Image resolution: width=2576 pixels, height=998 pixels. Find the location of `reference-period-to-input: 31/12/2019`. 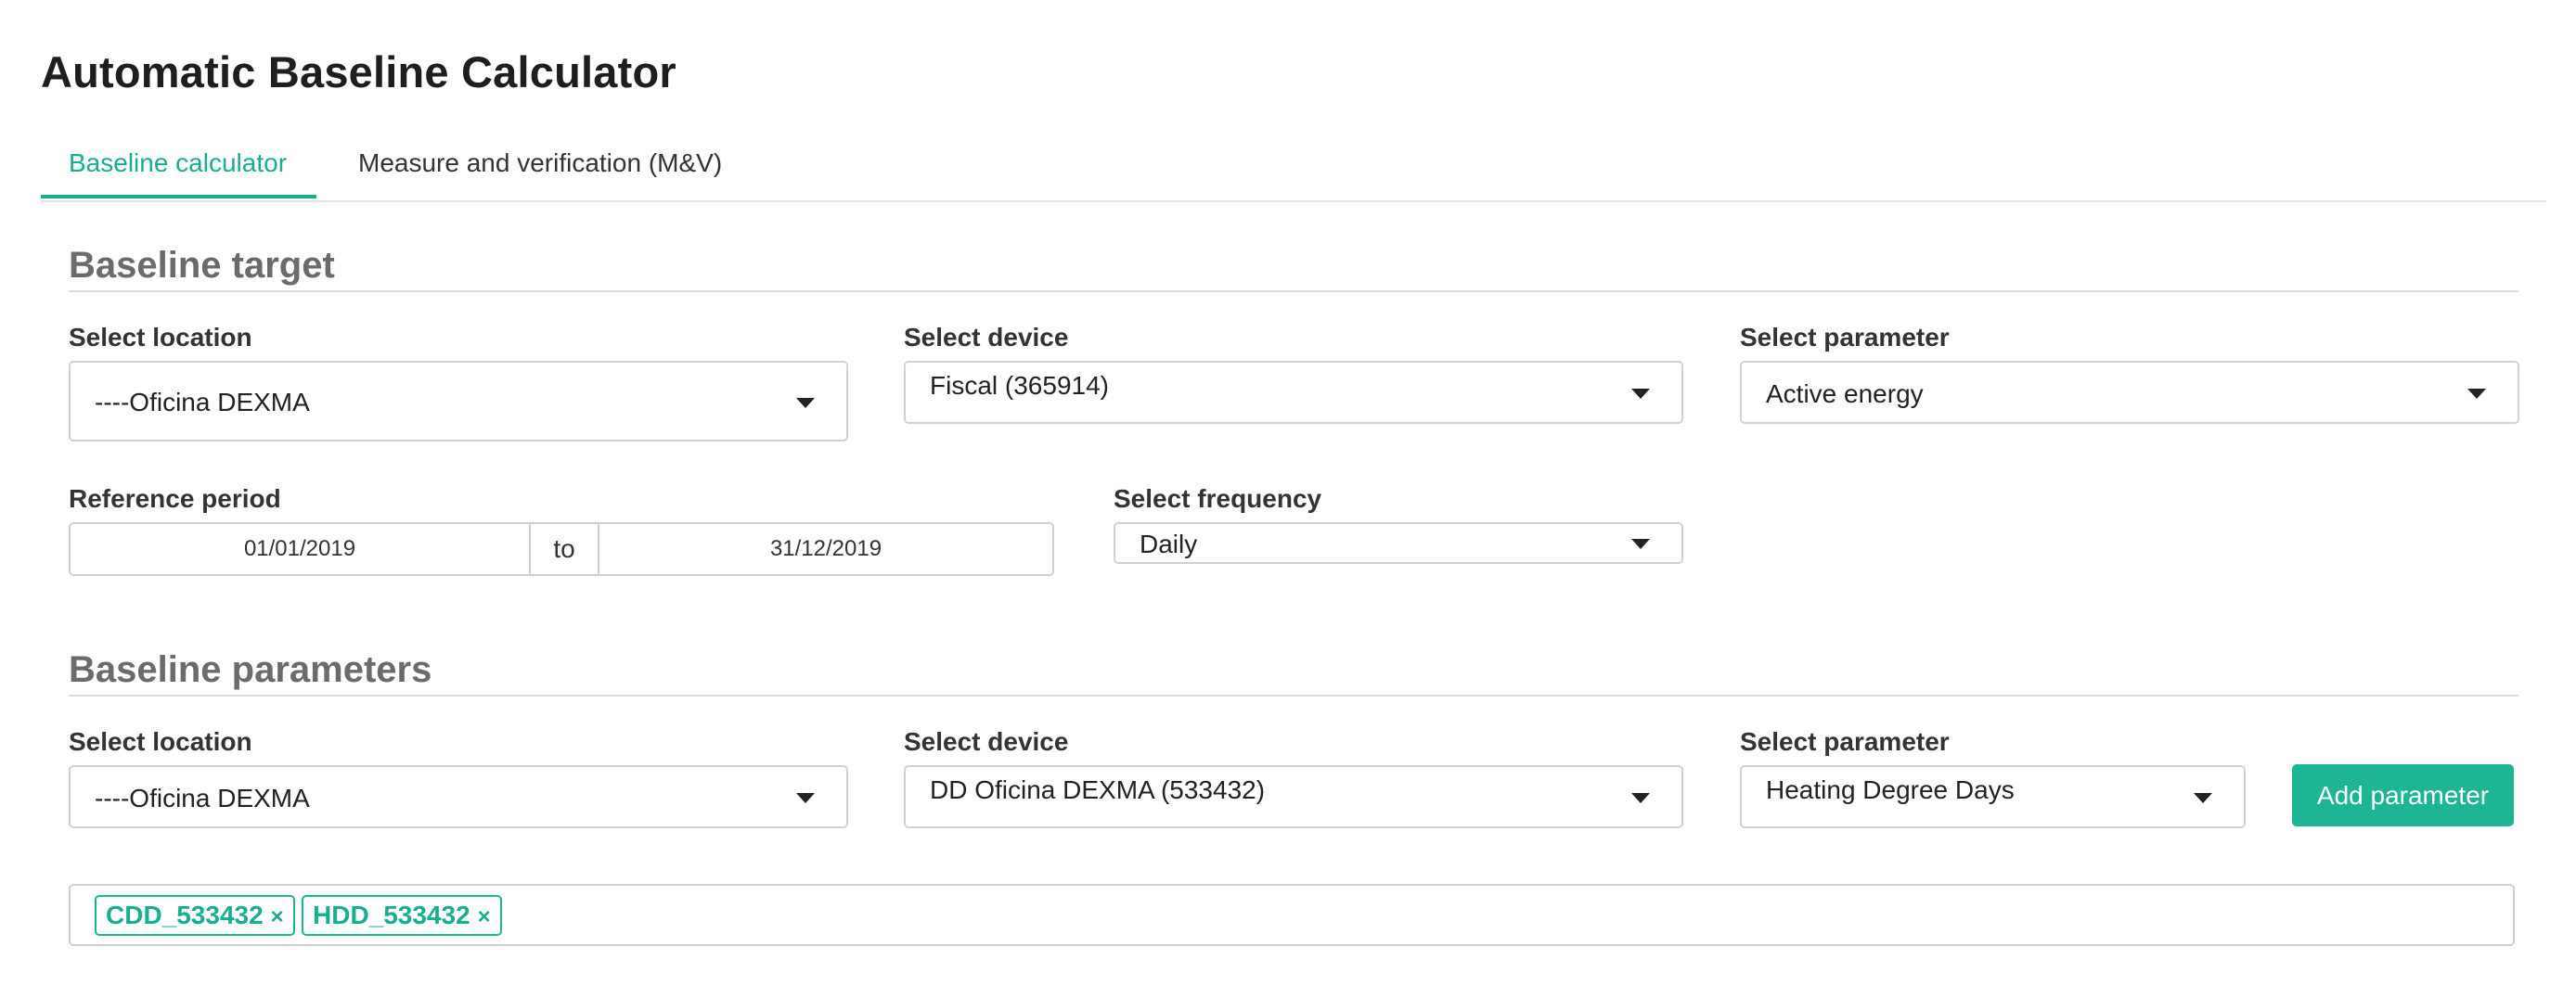

reference-period-to-input: 31/12/2019 is located at coordinates (825, 549).